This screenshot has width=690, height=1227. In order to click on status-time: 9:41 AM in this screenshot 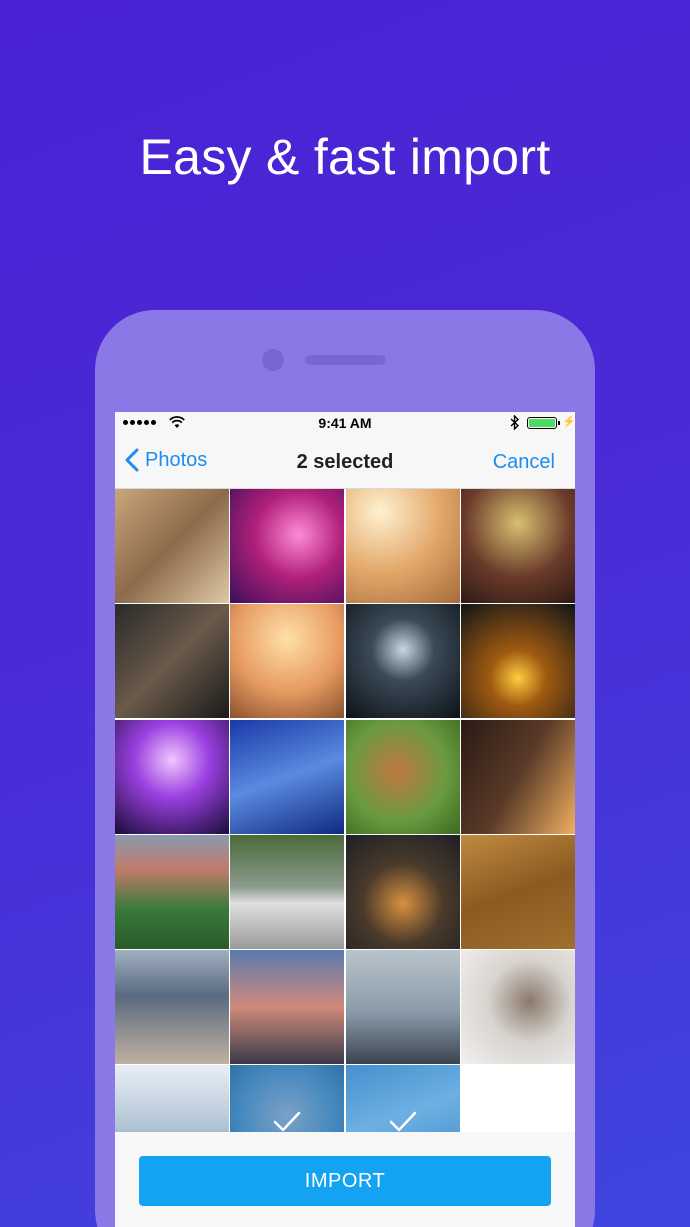, I will do `click(345, 423)`.